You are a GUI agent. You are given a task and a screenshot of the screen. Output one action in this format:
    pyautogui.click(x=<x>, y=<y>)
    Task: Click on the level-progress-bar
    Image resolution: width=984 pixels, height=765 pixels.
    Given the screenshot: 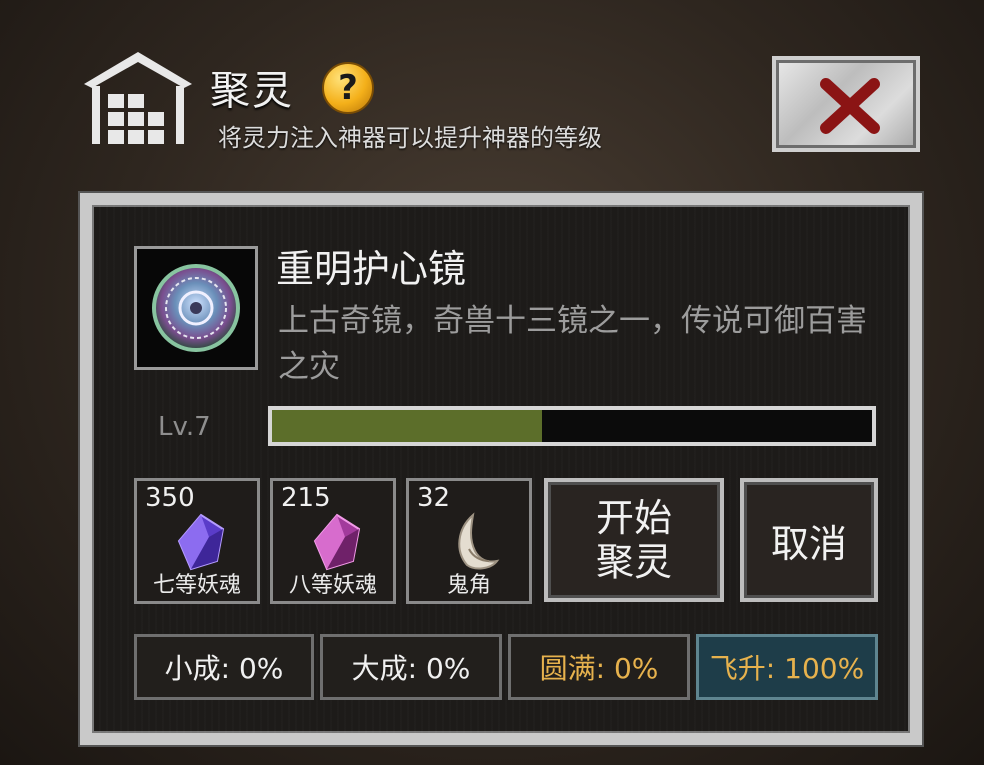 What is the action you would take?
    pyautogui.click(x=572, y=426)
    